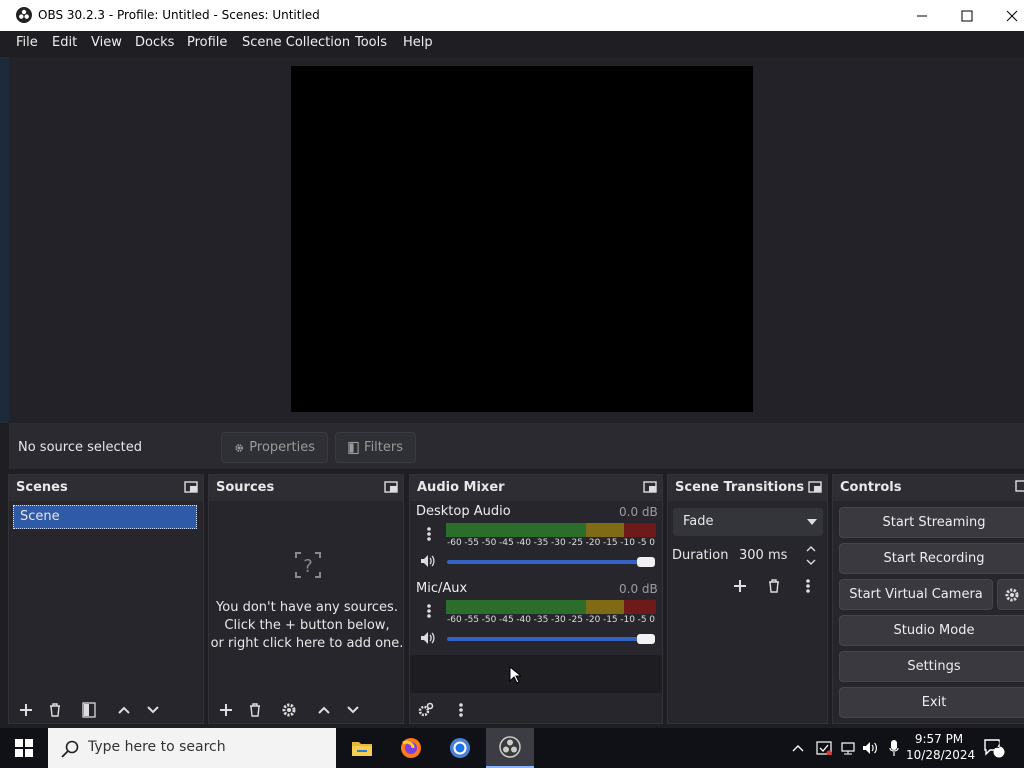 Image resolution: width=1024 pixels, height=768 pixels. What do you see at coordinates (894, 748) in the screenshot?
I see `microphone-tray-icon` at bounding box center [894, 748].